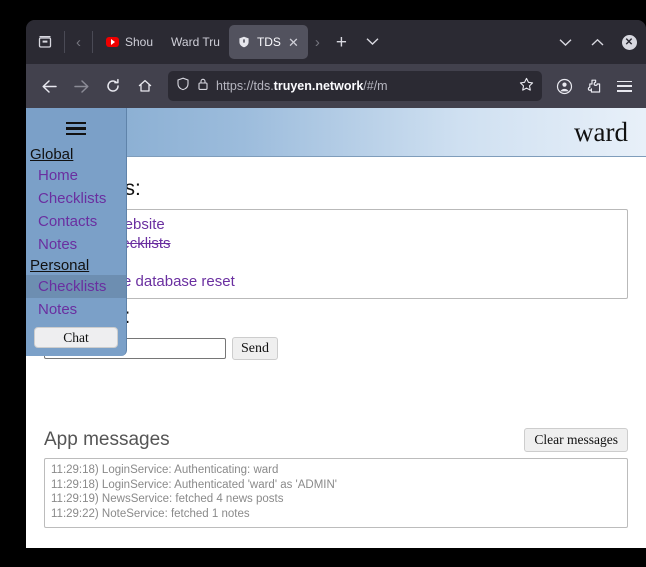  I want to click on tab-label: Ward Tru, so click(195, 42).